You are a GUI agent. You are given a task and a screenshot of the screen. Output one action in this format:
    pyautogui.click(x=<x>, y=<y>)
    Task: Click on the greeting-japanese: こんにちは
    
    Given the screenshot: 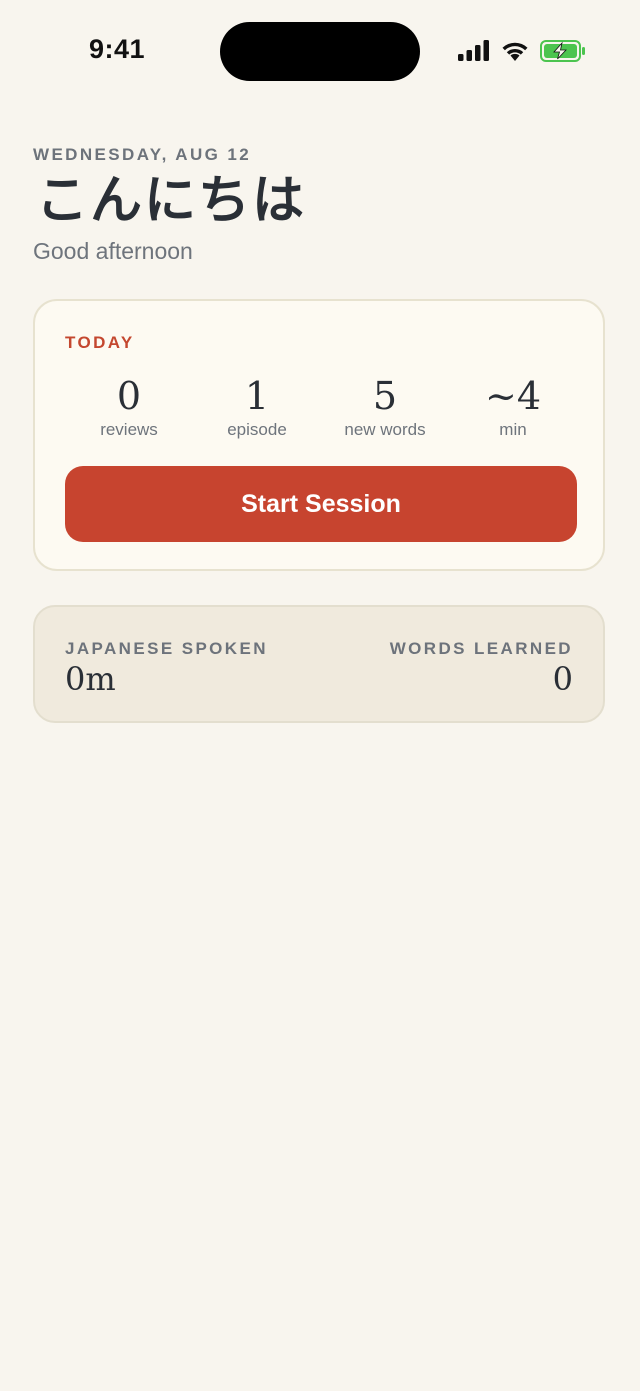 What is the action you would take?
    pyautogui.click(x=171, y=200)
    